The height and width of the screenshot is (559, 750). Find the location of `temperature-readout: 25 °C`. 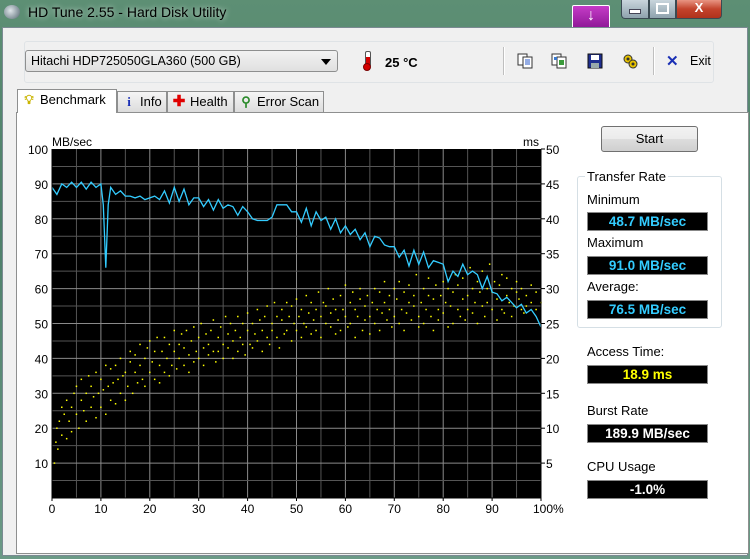

temperature-readout: 25 °C is located at coordinates (401, 62).